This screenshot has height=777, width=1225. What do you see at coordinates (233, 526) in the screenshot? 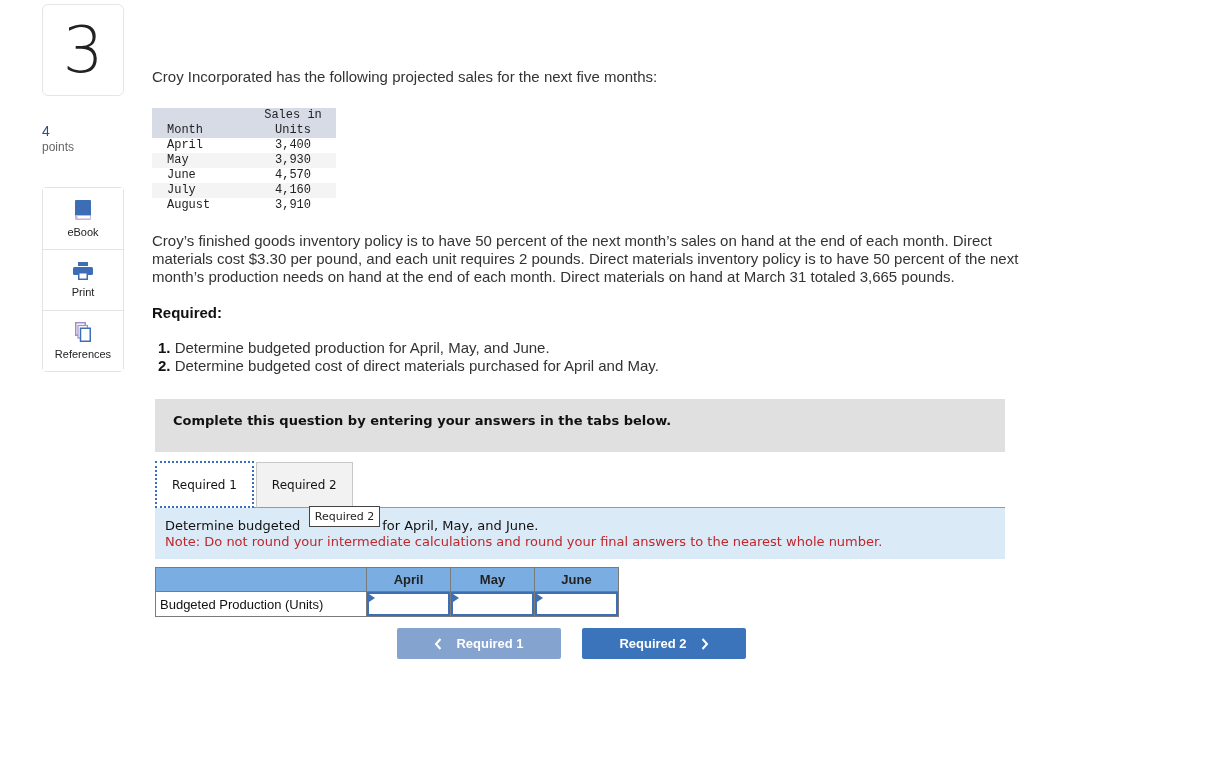
I see `instruction-text: Determine budgeted` at bounding box center [233, 526].